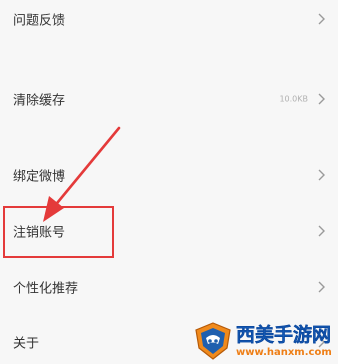 The image size is (338, 364). I want to click on watermark: 西美手游网 www.hanxm.com, so click(265, 341).